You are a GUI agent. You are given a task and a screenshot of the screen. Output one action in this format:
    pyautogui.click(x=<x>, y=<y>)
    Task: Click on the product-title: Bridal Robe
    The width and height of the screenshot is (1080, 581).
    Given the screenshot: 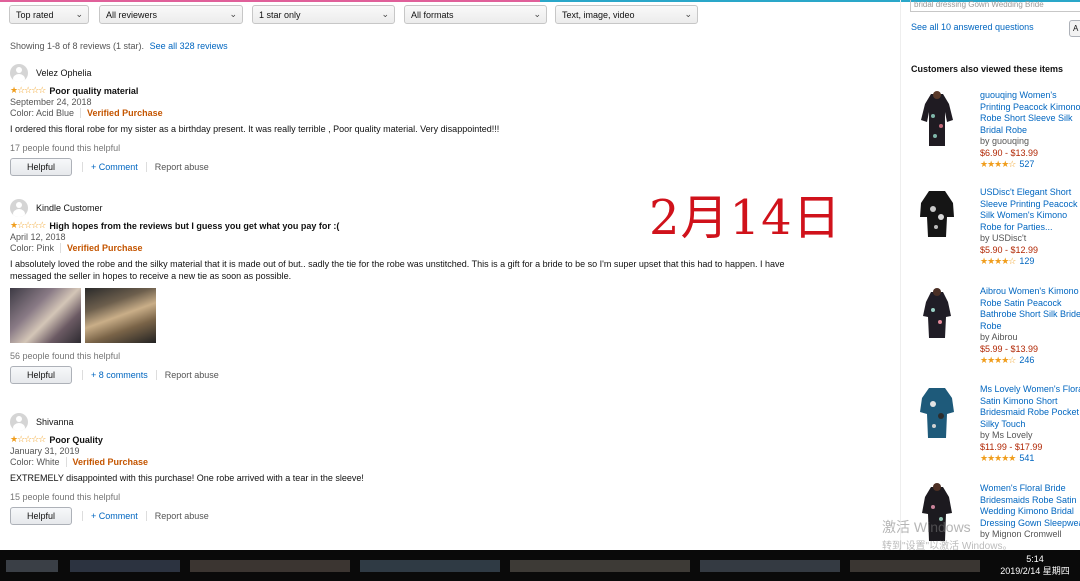 What is the action you would take?
    pyautogui.click(x=1030, y=131)
    